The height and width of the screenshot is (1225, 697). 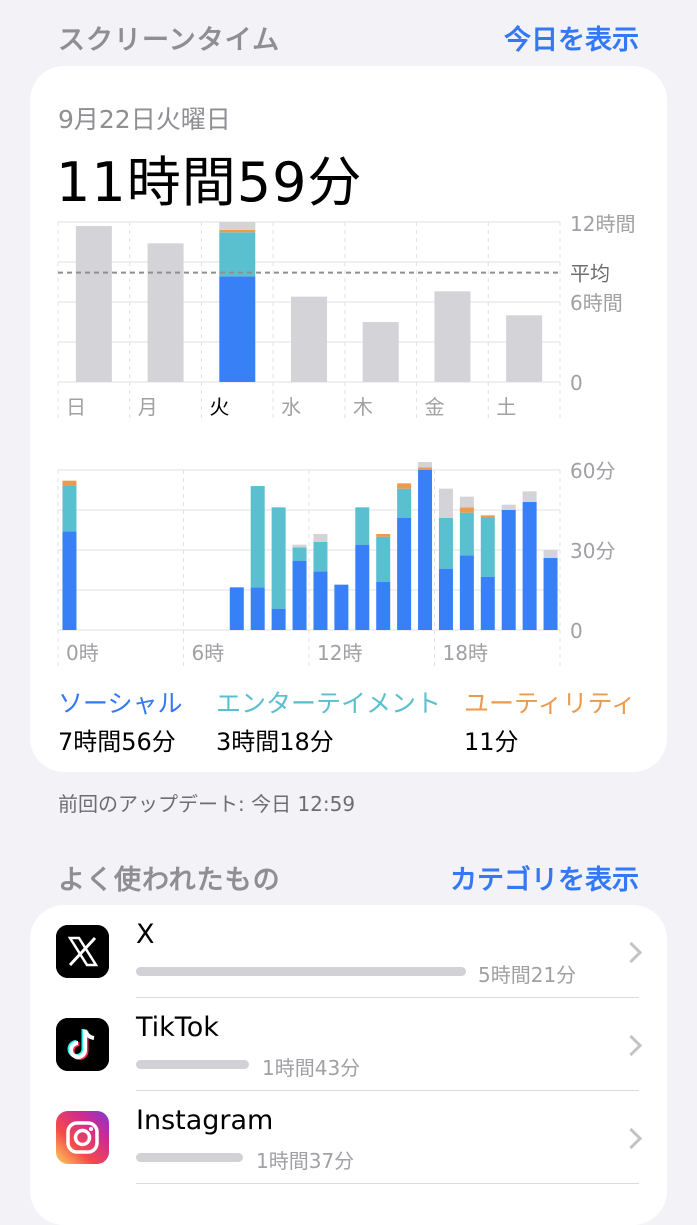 I want to click on average-label: 平均, so click(x=590, y=274).